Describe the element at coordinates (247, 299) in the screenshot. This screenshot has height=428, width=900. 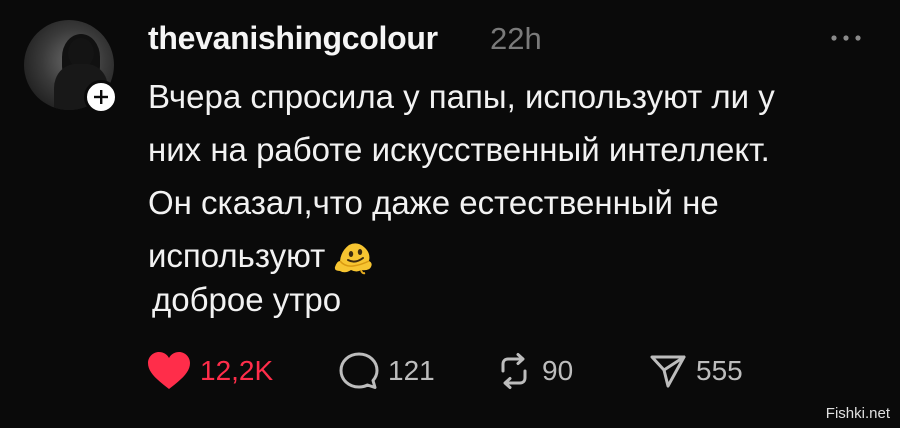
I see `post-text-extra: доброе утро` at that location.